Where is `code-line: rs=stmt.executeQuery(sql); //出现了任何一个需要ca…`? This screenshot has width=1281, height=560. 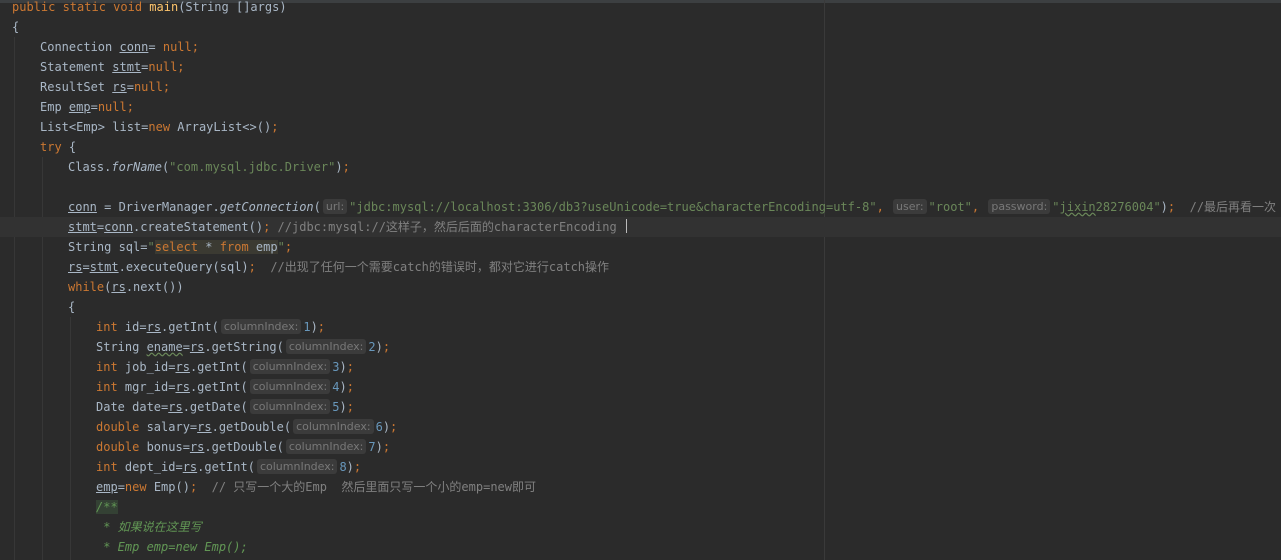
code-line: rs=stmt.executeQuery(sql); //出现了任何一个需要ca… is located at coordinates (640, 267).